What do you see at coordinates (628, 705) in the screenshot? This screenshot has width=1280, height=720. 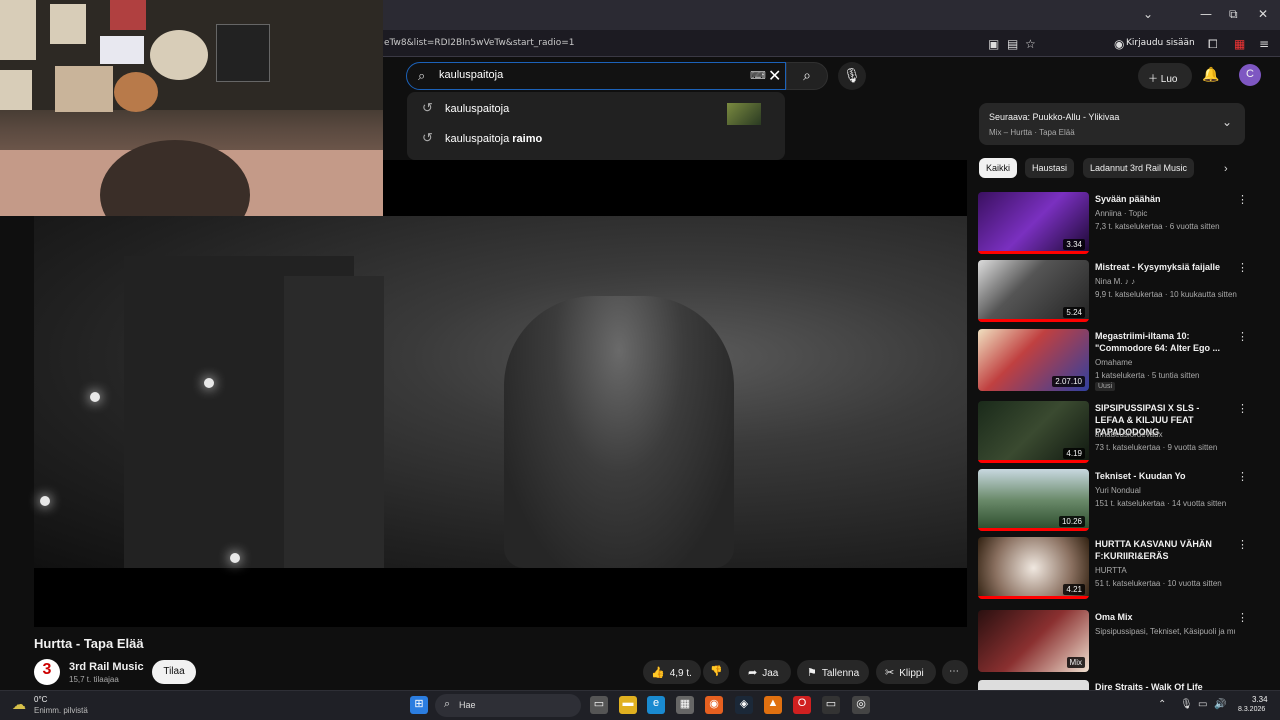 I see `file-explorer-icon: ▬` at bounding box center [628, 705].